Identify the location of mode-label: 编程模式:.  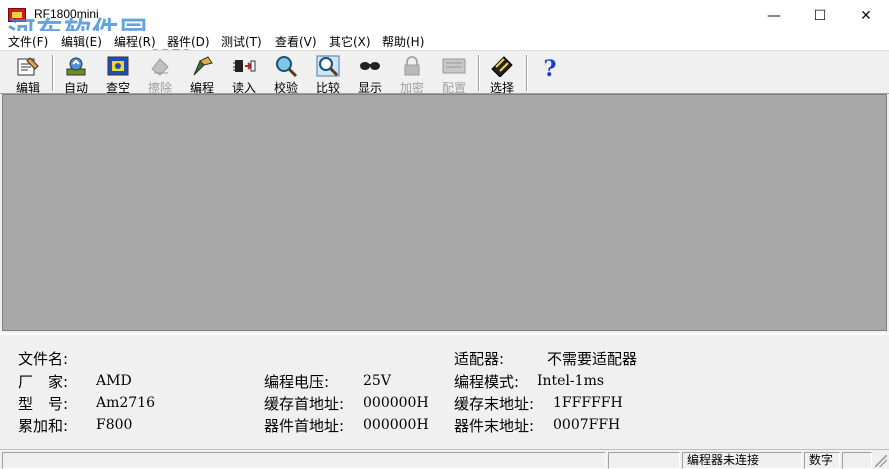
(487, 382).